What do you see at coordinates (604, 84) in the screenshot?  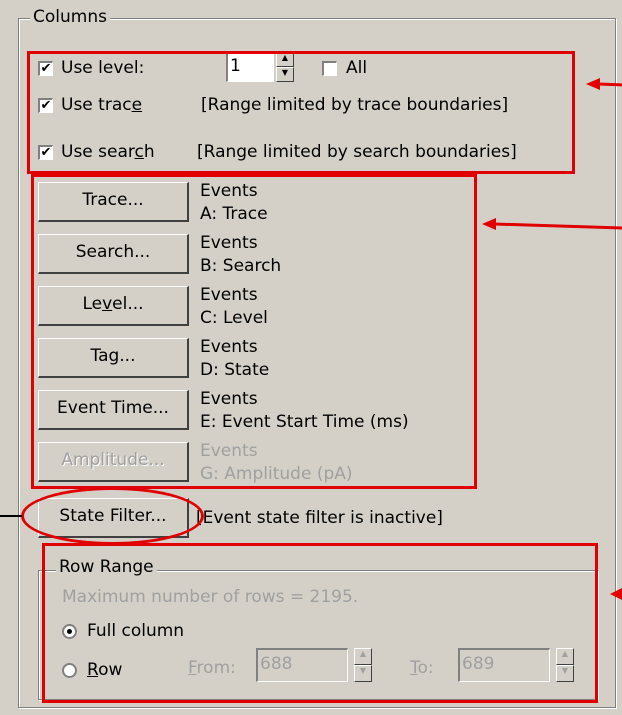 I see `arrow-checkboxes-icon` at bounding box center [604, 84].